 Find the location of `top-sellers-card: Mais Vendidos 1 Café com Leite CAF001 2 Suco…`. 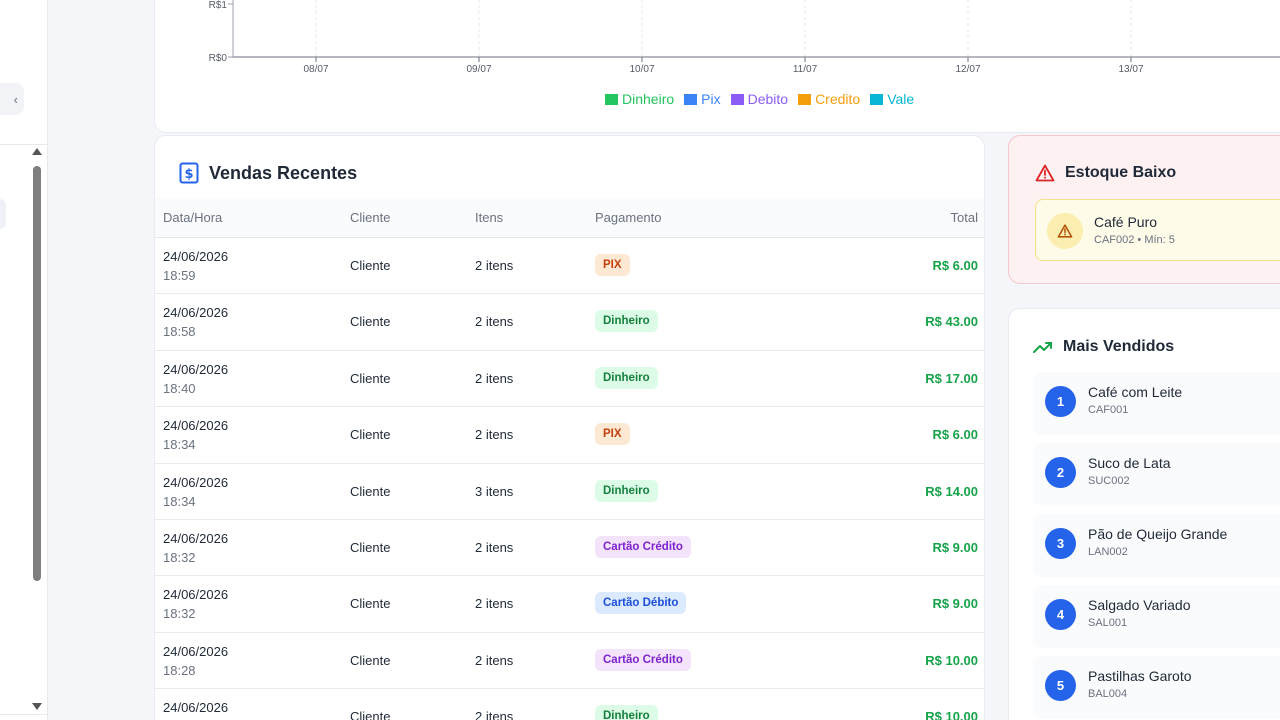

top-sellers-card: Mais Vendidos 1 Café com Leite CAF001 2 Suco… is located at coordinates (1144, 514).